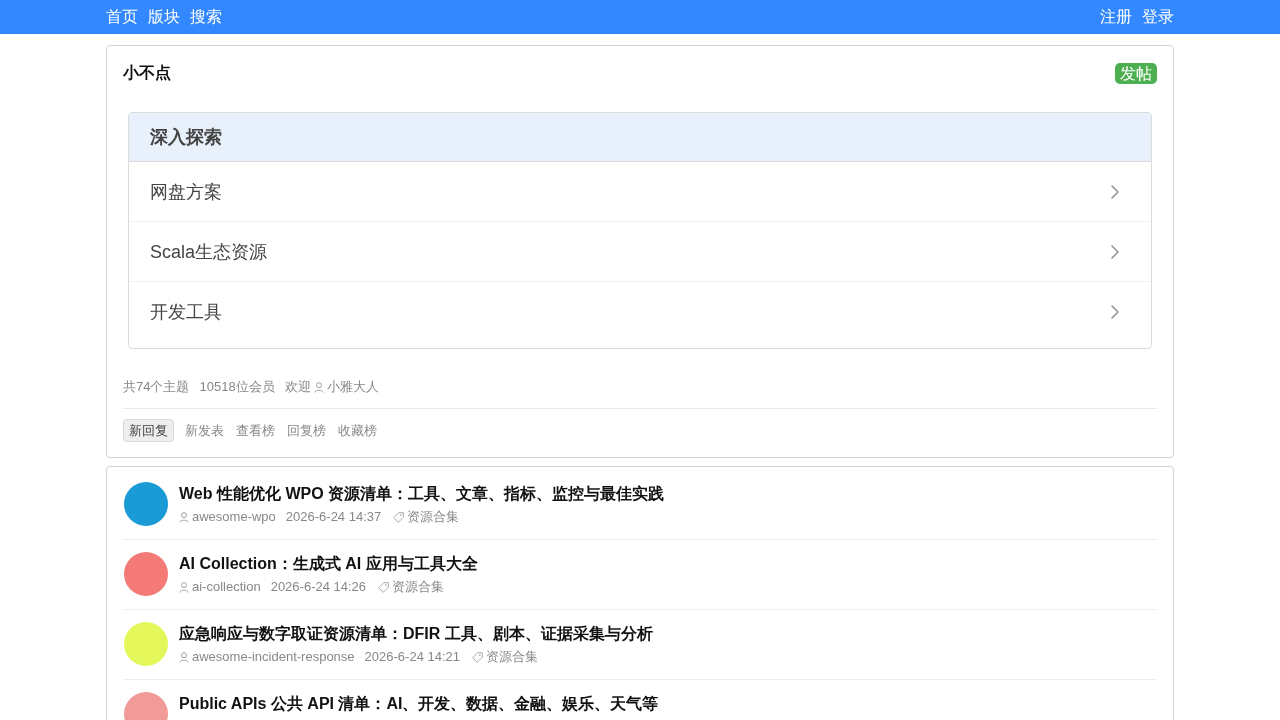  What do you see at coordinates (419, 704) in the screenshot?
I see `topic-title-link: Public APIs 公共 API 清单：AI、开发、数据、金融、娱乐、天气等` at bounding box center [419, 704].